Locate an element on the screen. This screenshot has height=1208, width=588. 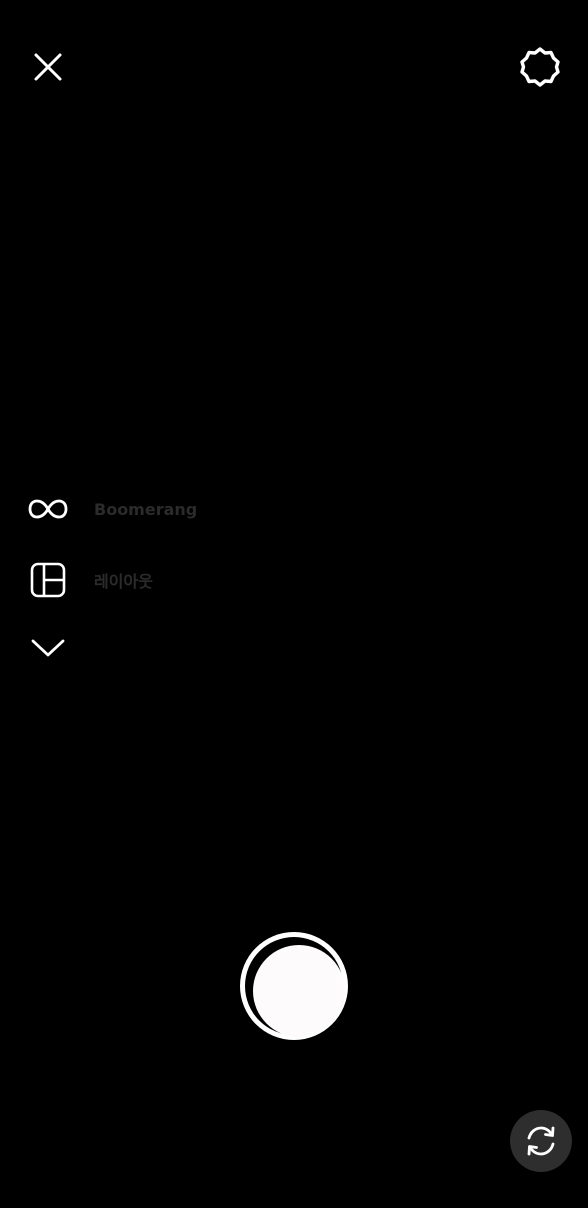
mode-label-boomerang: Boomerang is located at coordinates (146, 509).